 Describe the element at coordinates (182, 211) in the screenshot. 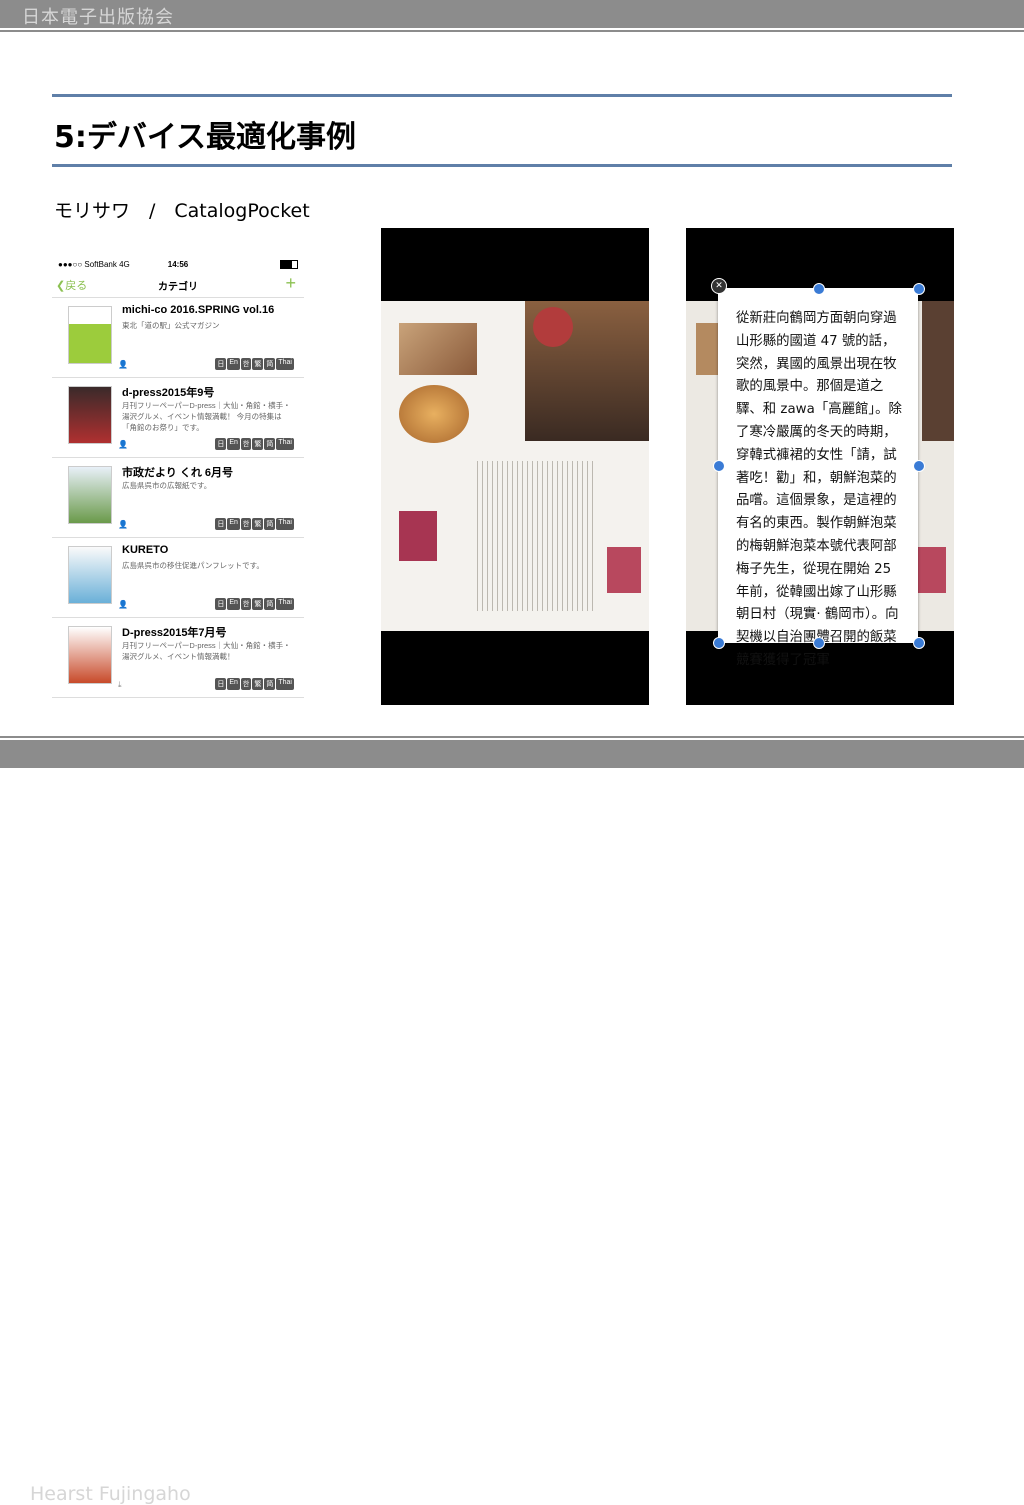

I see `slide-subtitle: モリサワ / CatalogPocket` at that location.